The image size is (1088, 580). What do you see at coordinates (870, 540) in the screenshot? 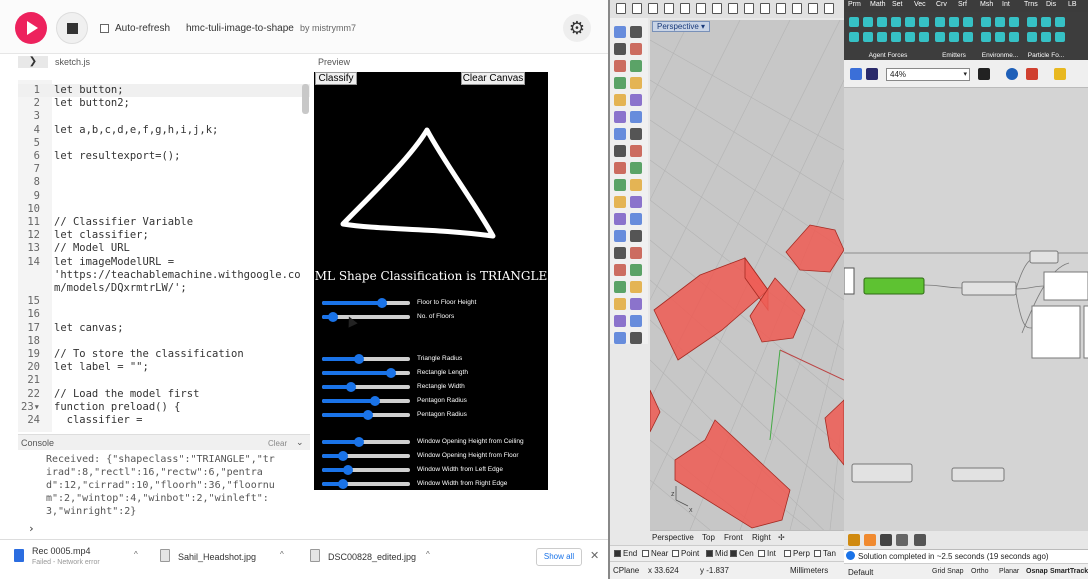
I see `preview-mode-icon` at bounding box center [870, 540].